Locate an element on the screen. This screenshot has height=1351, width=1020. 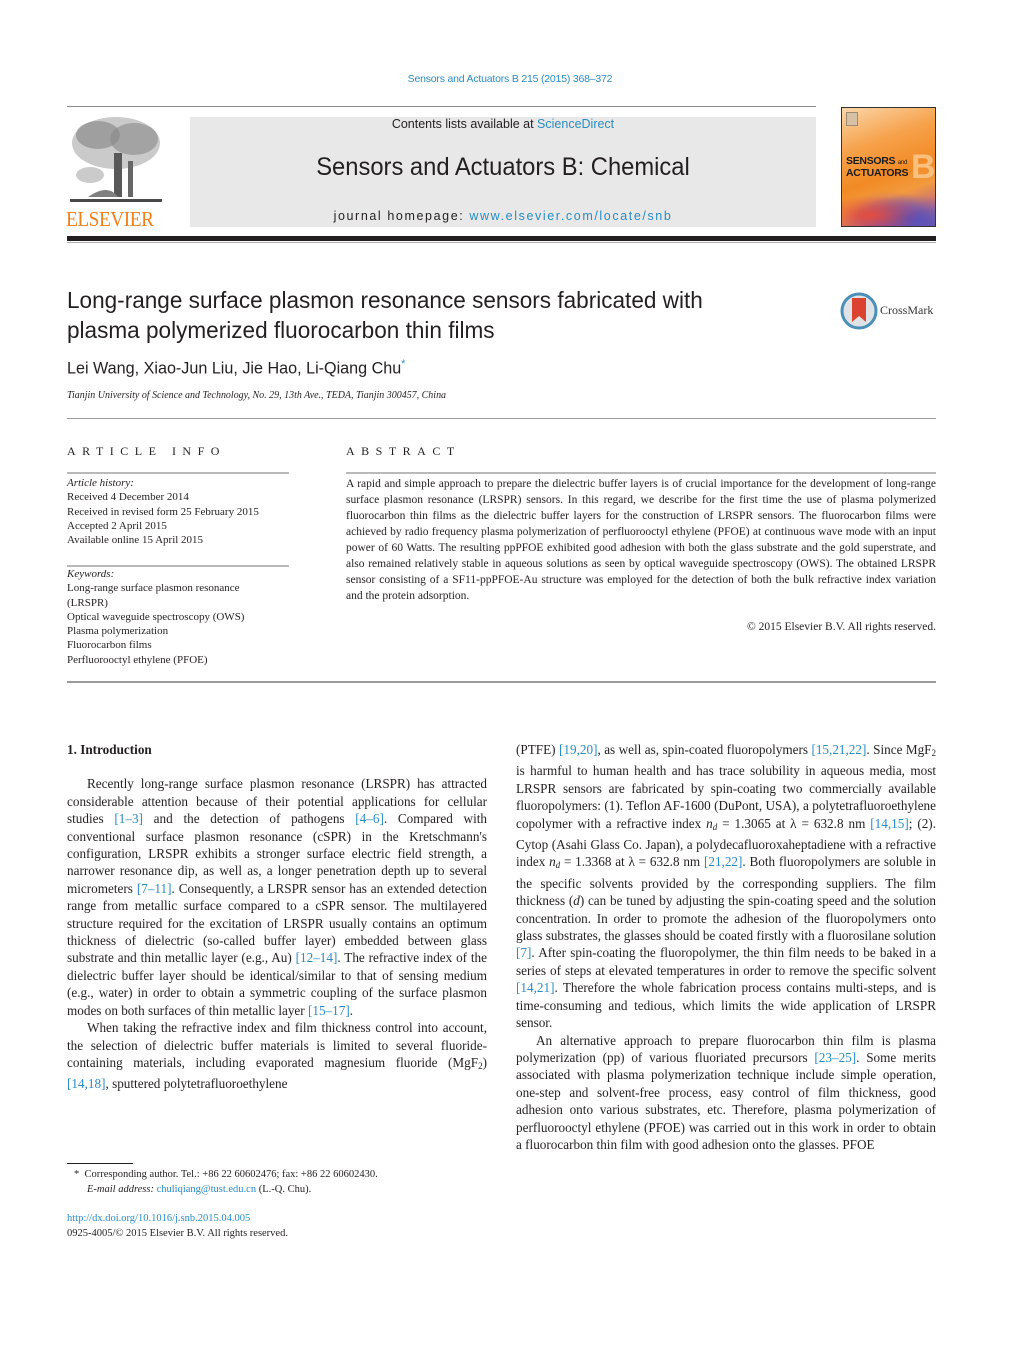
keyword-item: Plasma polymerization is located at coordinates (118, 631).